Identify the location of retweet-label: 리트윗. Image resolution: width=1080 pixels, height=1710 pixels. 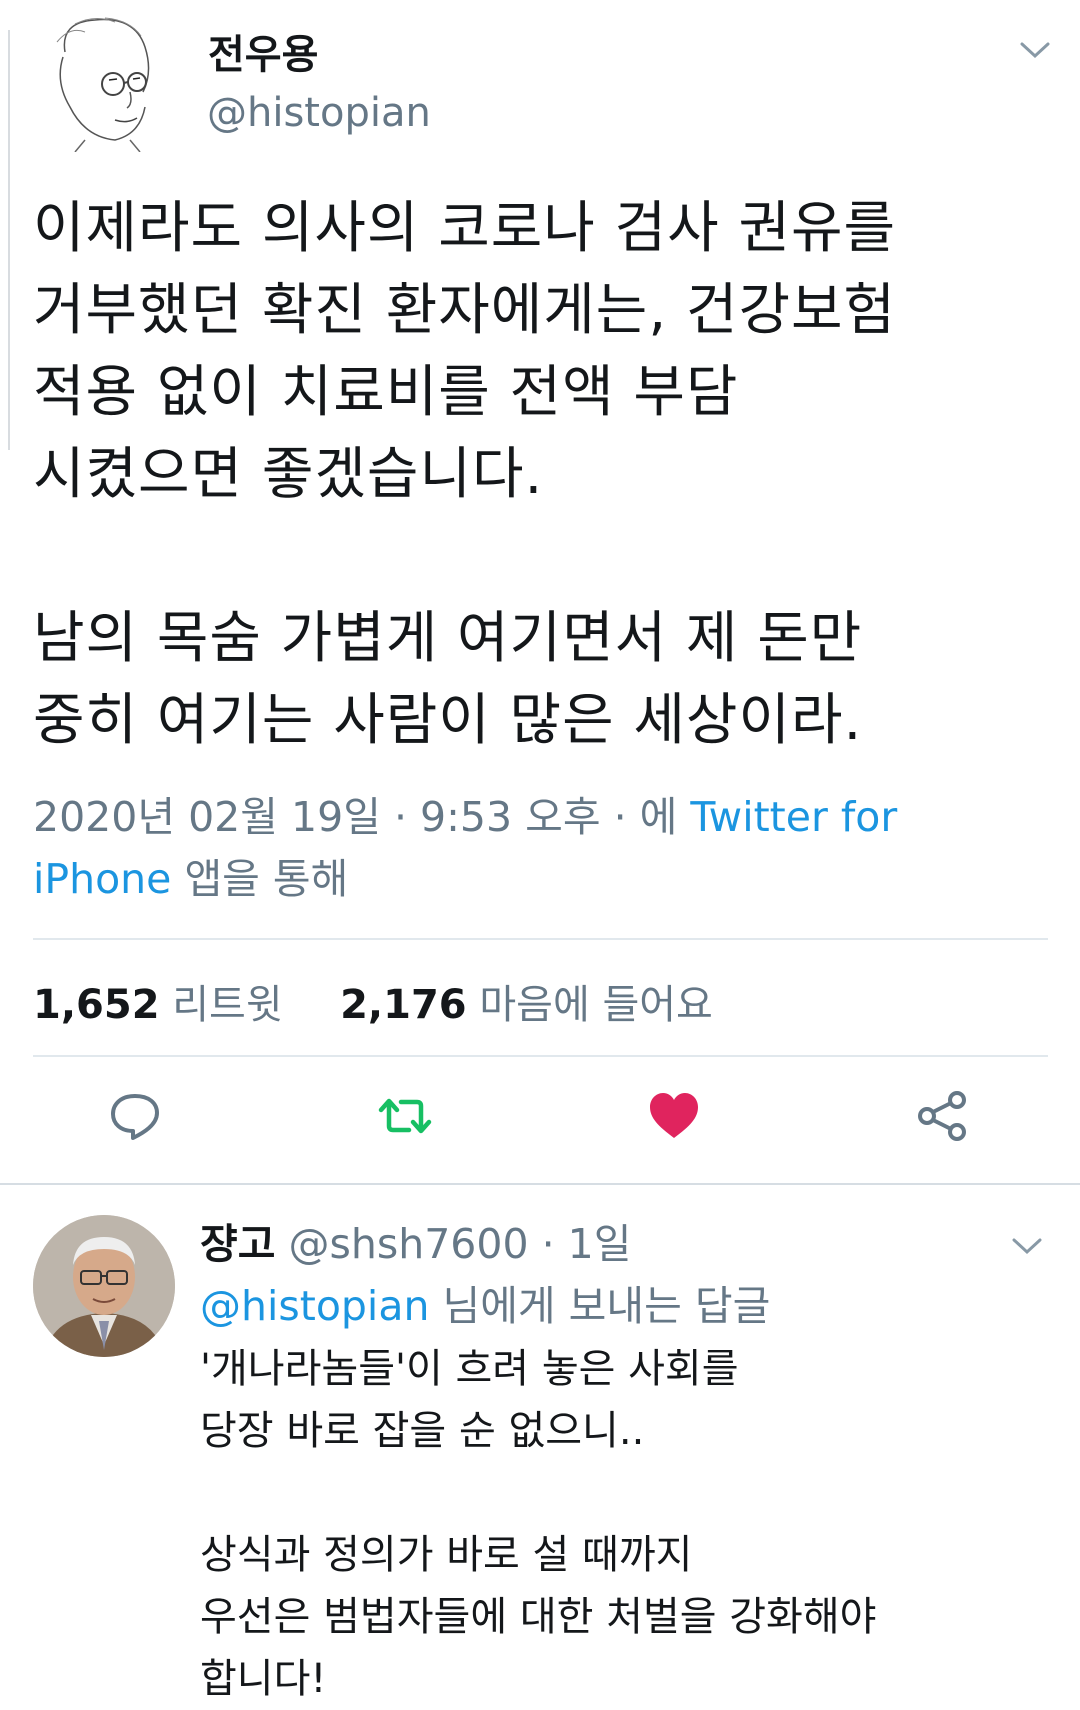
(227, 1005).